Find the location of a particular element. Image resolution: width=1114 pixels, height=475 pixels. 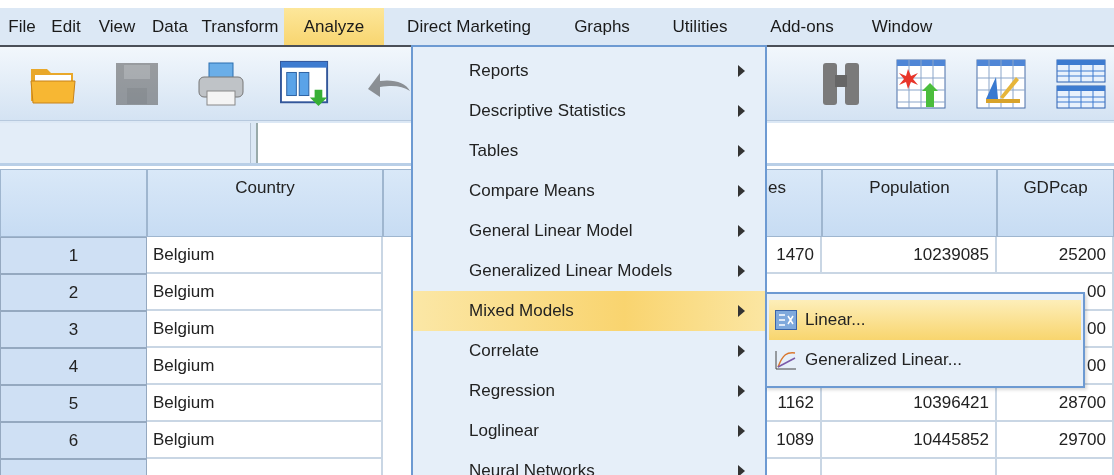

table-cell: 10239085 is located at coordinates (909, 255).